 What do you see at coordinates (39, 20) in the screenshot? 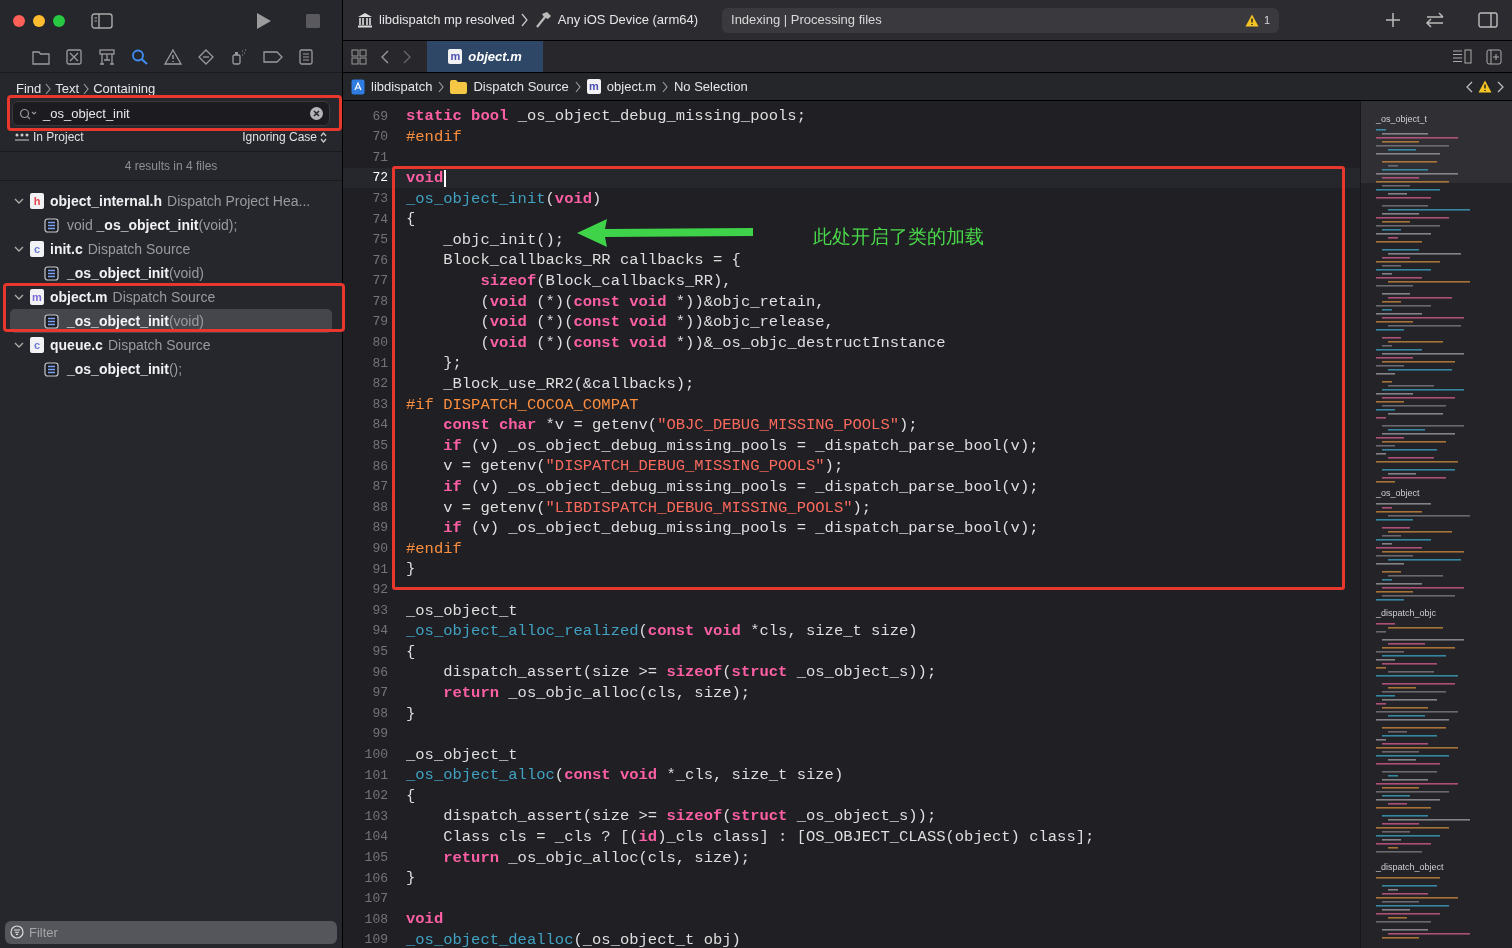
I see `minimize-window-button` at bounding box center [39, 20].